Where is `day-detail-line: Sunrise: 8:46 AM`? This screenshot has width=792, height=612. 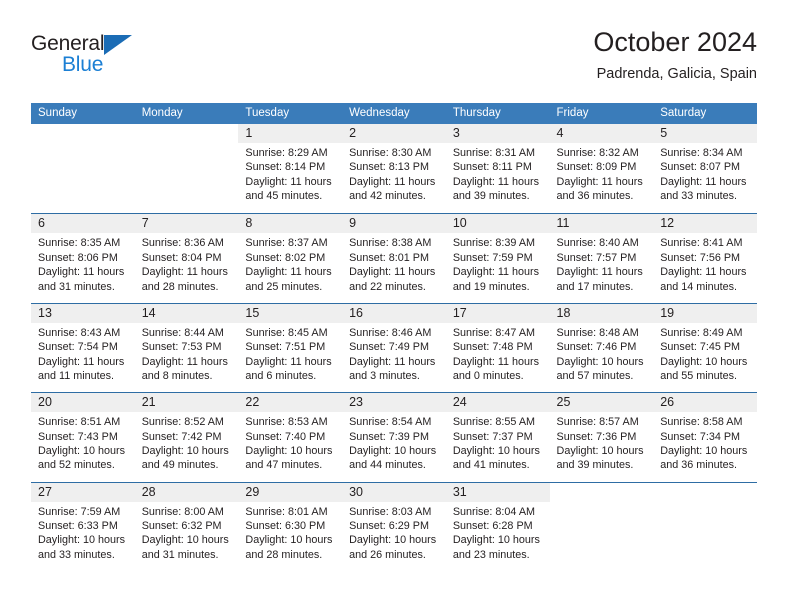
day-detail-line: Sunrise: 8:46 AM is located at coordinates (390, 332).